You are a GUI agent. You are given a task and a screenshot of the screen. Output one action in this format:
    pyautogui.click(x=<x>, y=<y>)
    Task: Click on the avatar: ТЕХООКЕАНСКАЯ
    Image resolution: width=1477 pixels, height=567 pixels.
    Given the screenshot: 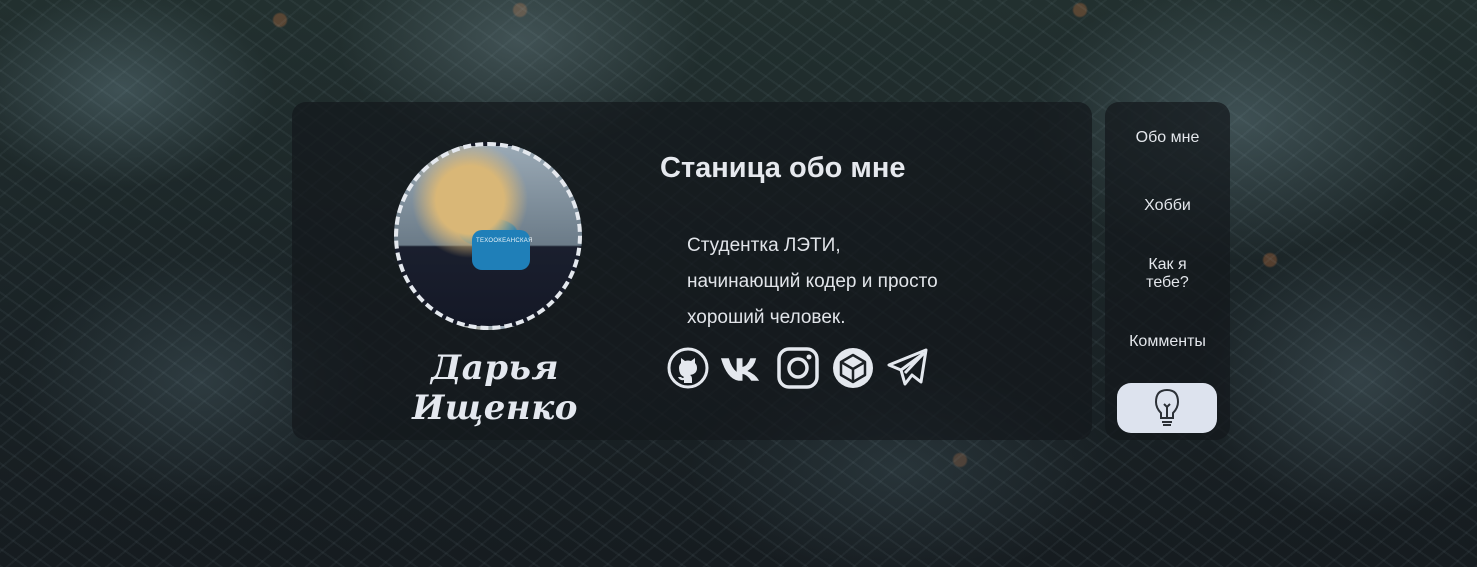 What is the action you would take?
    pyautogui.click(x=488, y=236)
    